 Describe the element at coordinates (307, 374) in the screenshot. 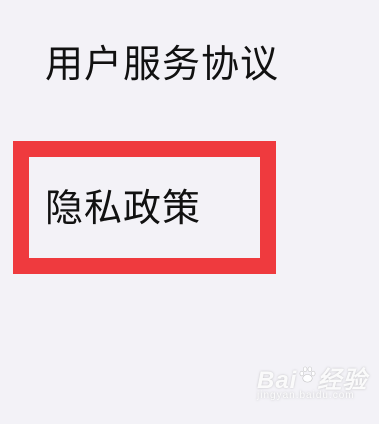

I see `paw-icon` at that location.